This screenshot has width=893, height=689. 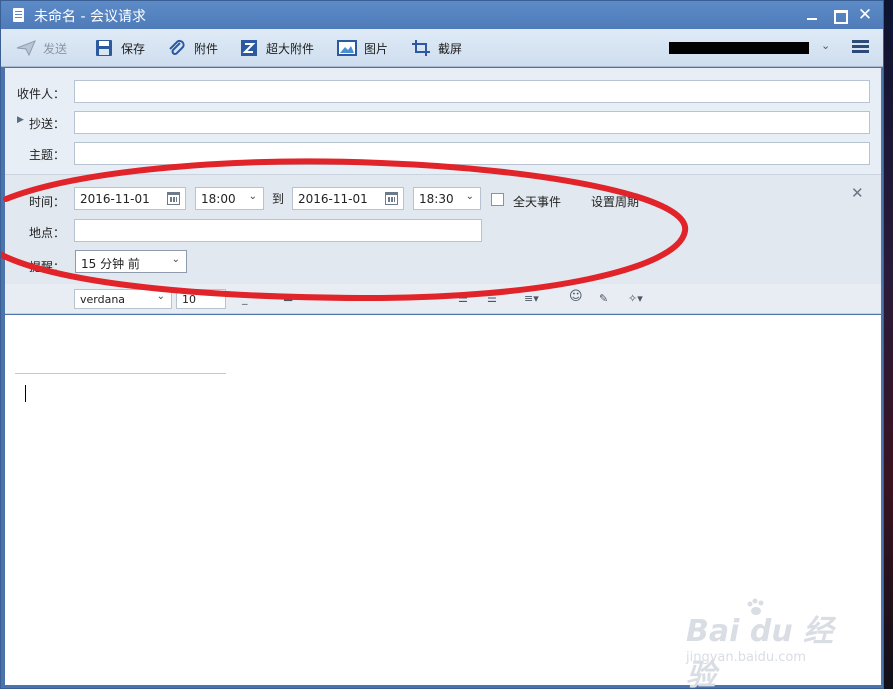 What do you see at coordinates (120, 373) in the screenshot?
I see `signature-divider` at bounding box center [120, 373].